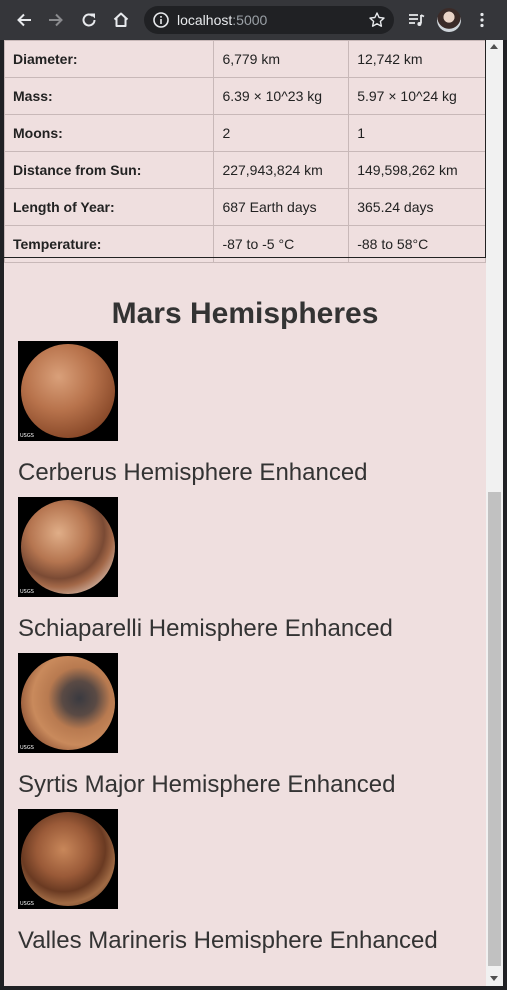  What do you see at coordinates (161, 20) in the screenshot?
I see `info-icon` at bounding box center [161, 20].